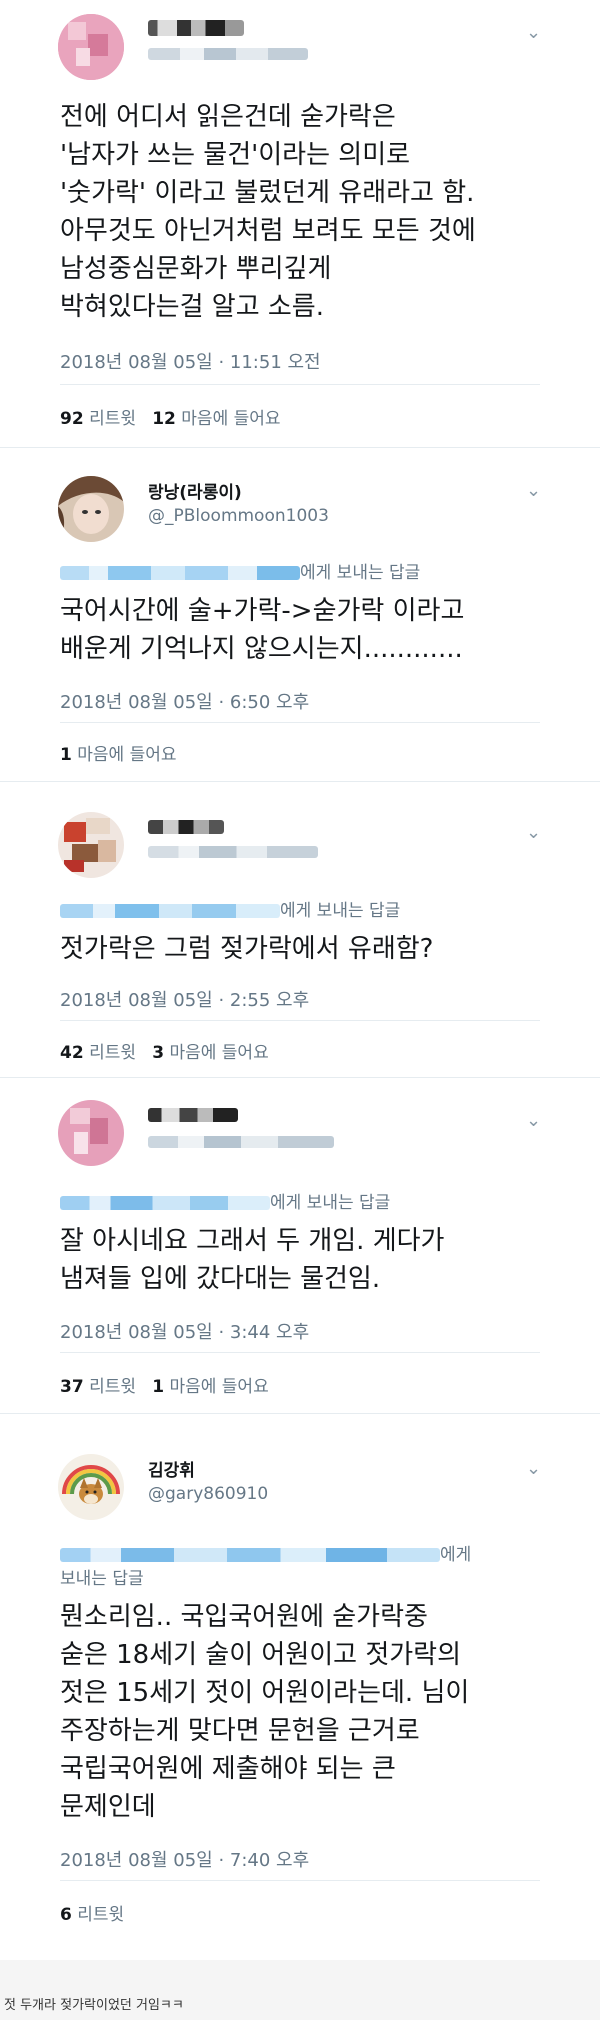 The height and width of the screenshot is (2020, 600). What do you see at coordinates (220, 1279) in the screenshot?
I see `tweet-line: 냄져들 입에 갔다대는 물건임.` at bounding box center [220, 1279].